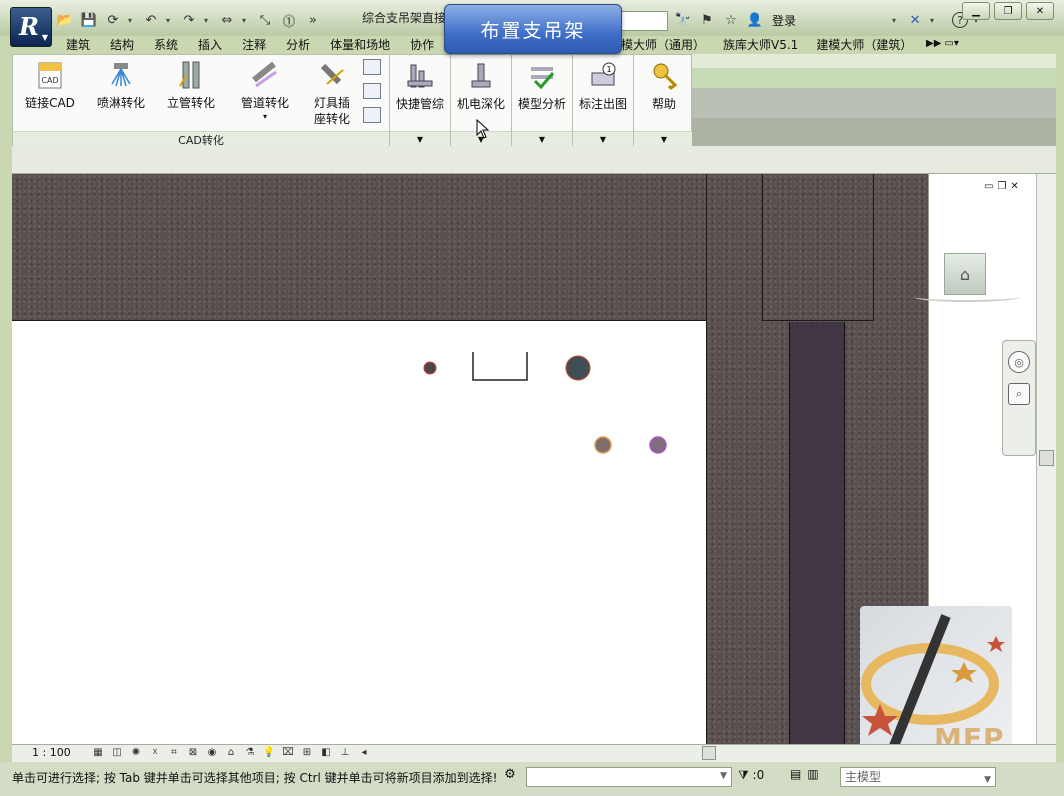  What do you see at coordinates (664, 76) in the screenshot?
I see `help-key-icon` at bounding box center [664, 76].